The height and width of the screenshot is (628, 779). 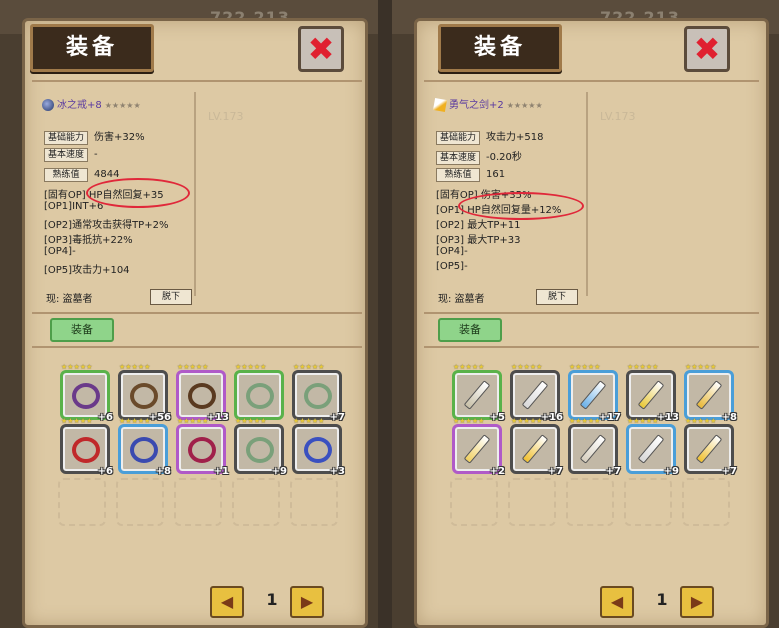 I want to click on ghost-level: LV.173, so click(x=618, y=116).